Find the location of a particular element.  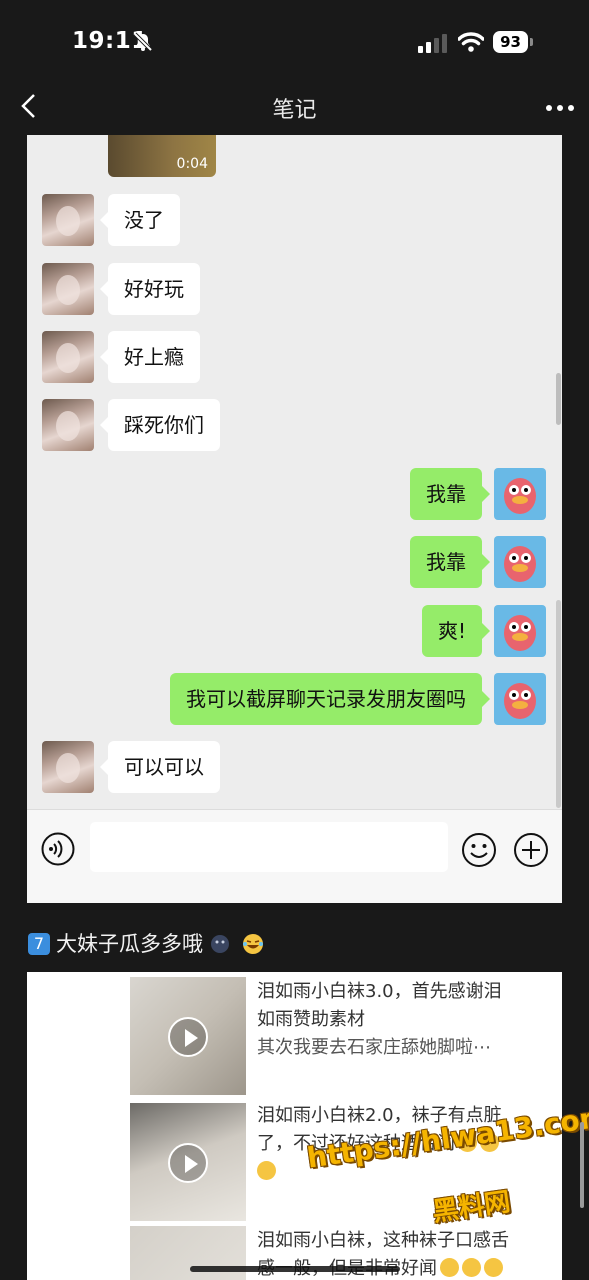

feed-line: 泪如雨小白袜3.0，首先感谢泪 is located at coordinates (379, 991).